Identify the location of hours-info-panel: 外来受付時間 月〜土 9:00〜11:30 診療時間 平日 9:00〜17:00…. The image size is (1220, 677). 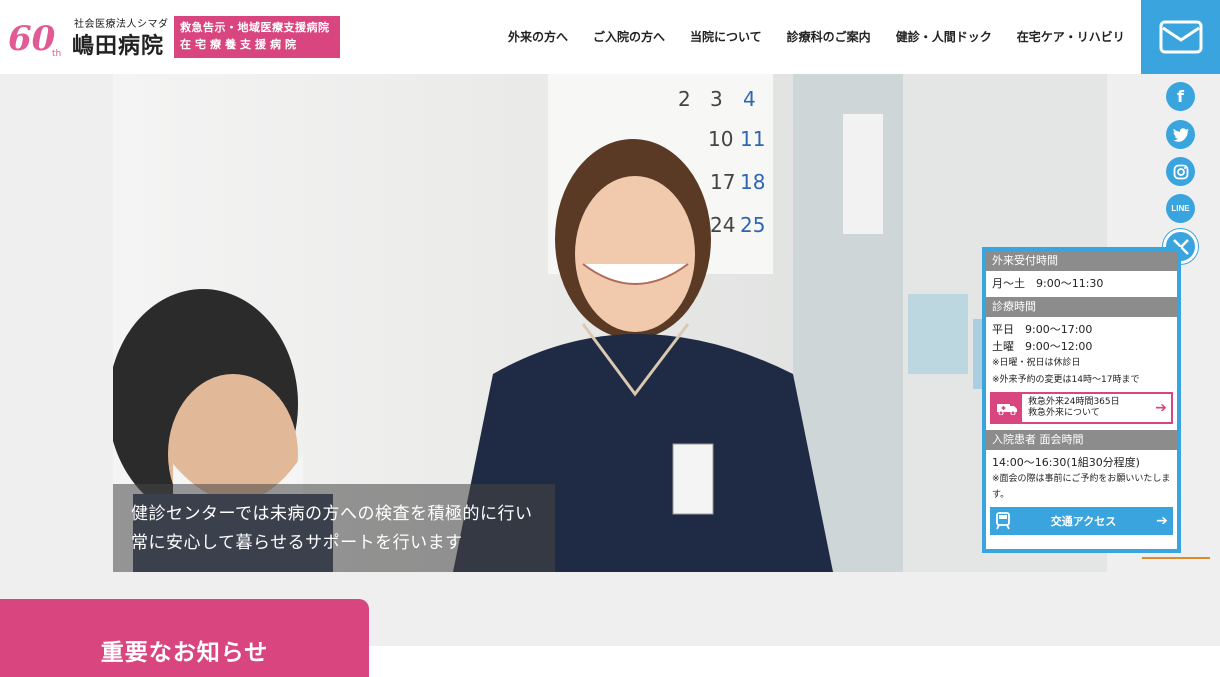
(1081, 400).